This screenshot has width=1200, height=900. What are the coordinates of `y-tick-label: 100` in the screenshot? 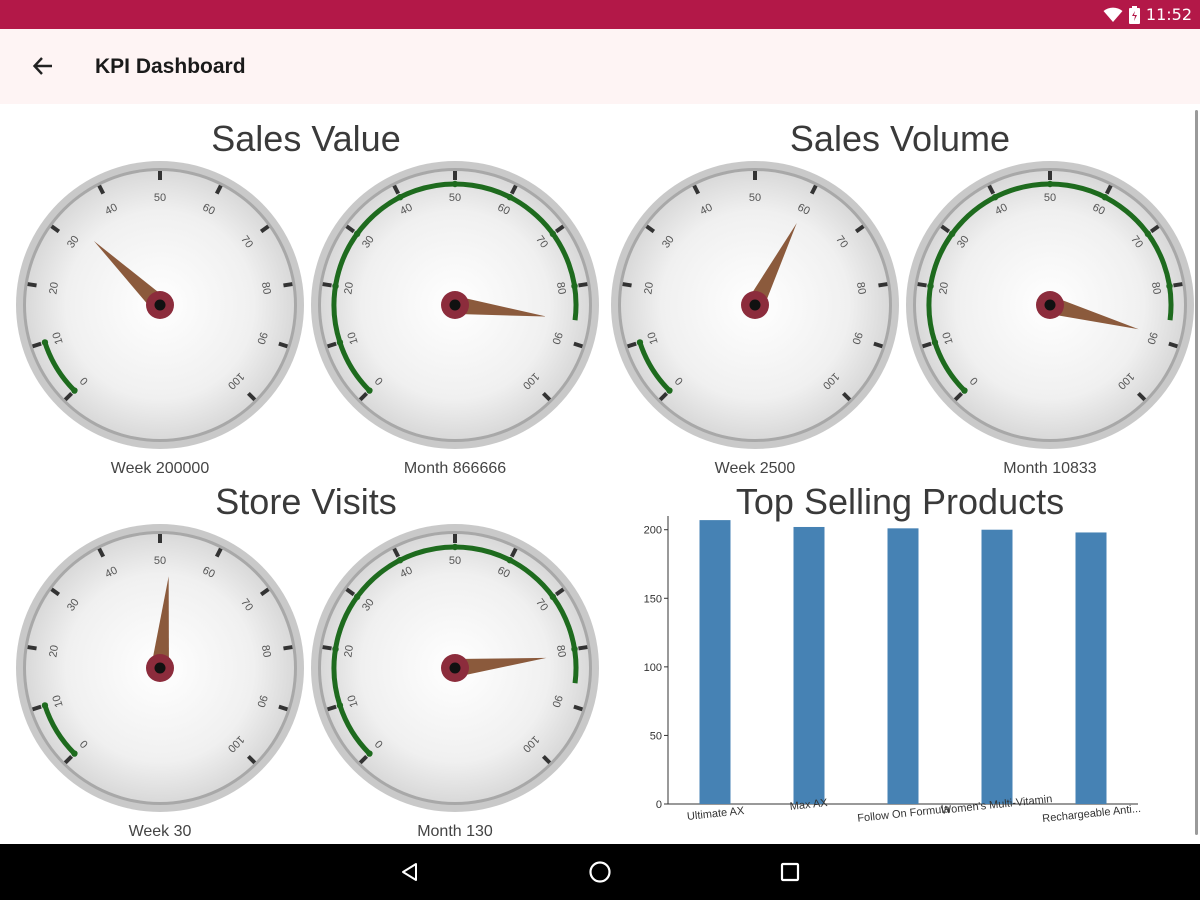 It's located at (653, 668).